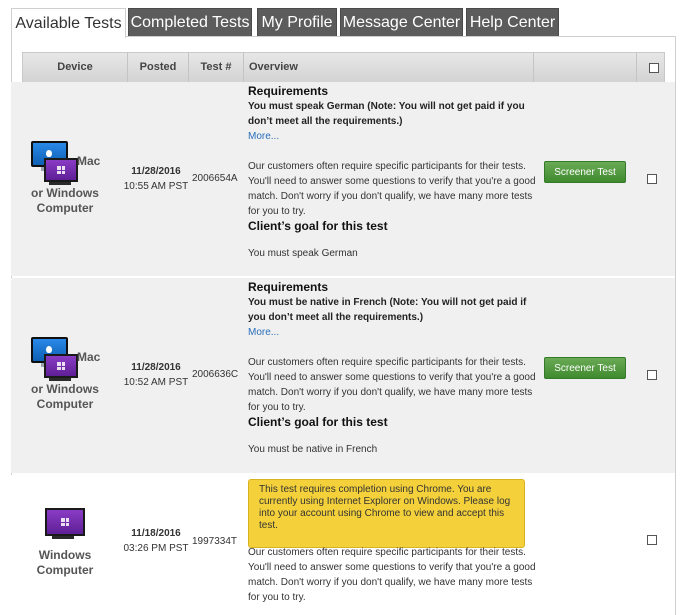 This screenshot has width=684, height=615. I want to click on table-header: Device Posted Test # Overview, so click(343, 67).